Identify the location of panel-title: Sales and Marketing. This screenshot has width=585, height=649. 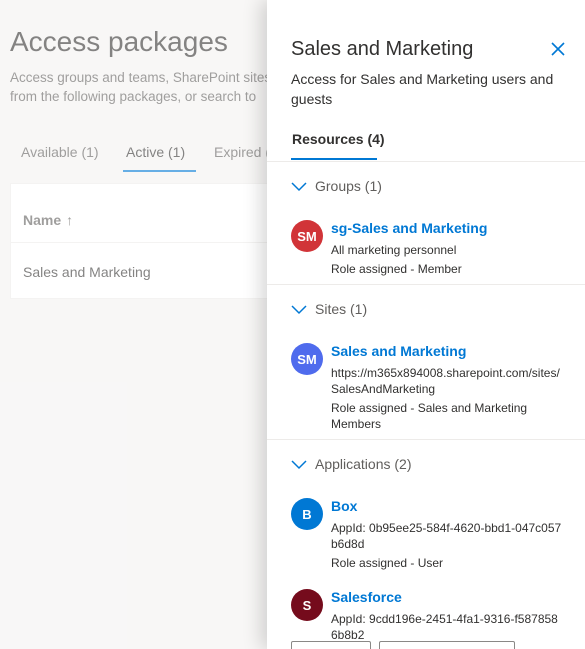
(382, 49).